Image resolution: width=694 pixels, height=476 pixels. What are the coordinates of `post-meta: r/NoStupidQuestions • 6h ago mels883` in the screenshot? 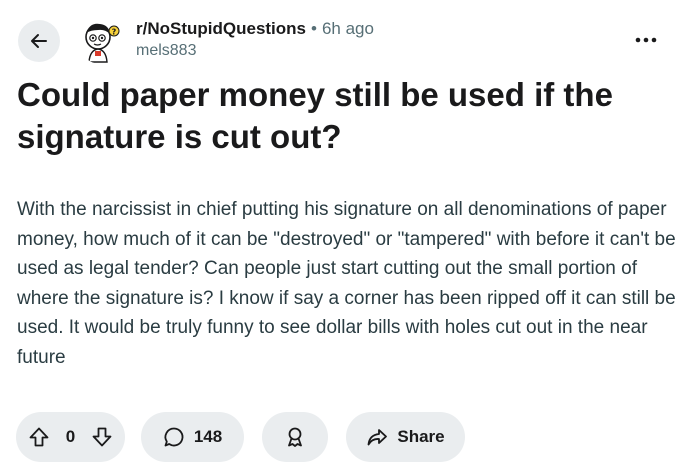 It's located at (255, 40).